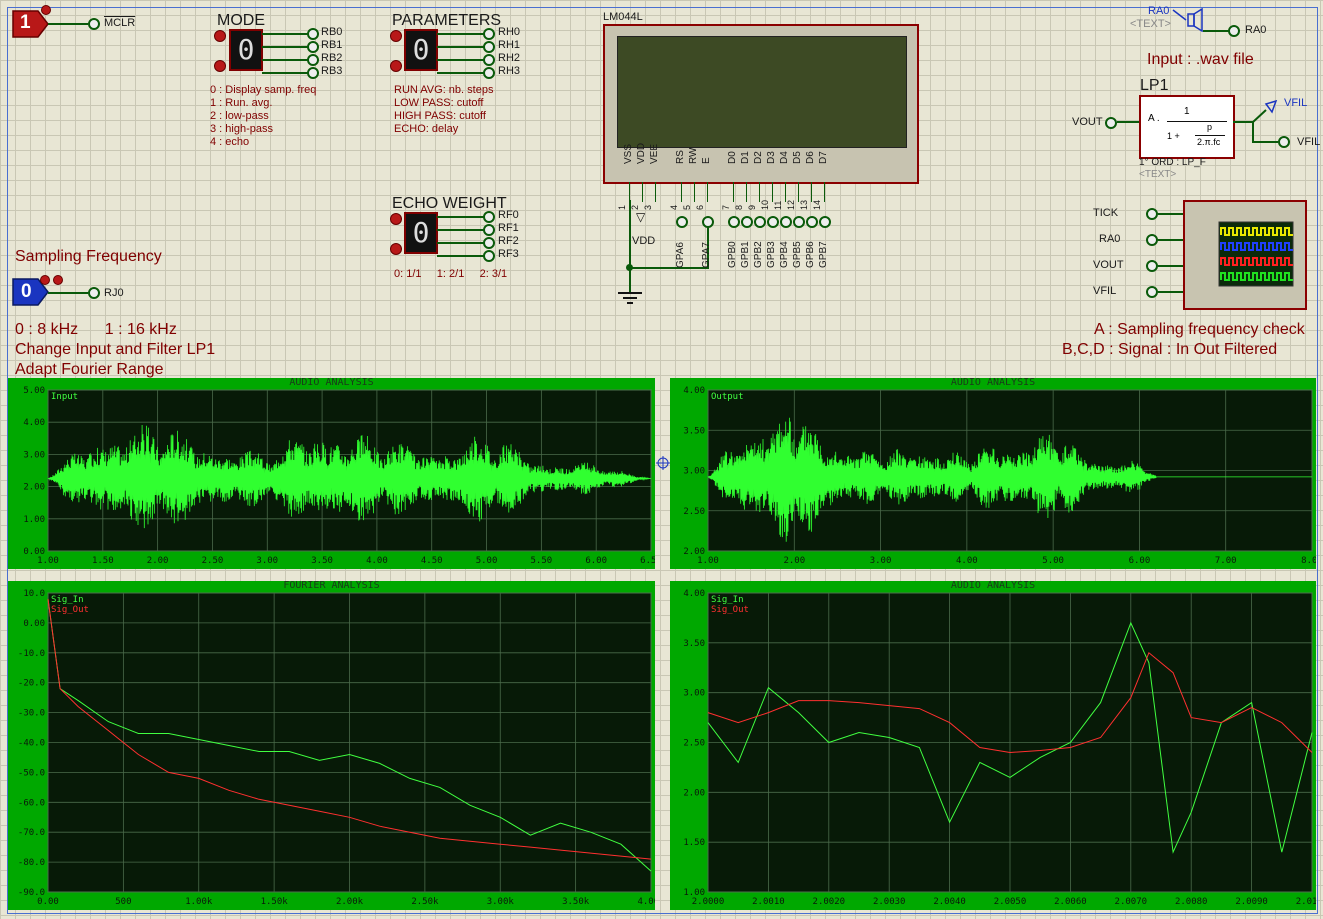 The height and width of the screenshot is (919, 1323). I want to click on y-tick-label: 4.00, so click(694, 391).